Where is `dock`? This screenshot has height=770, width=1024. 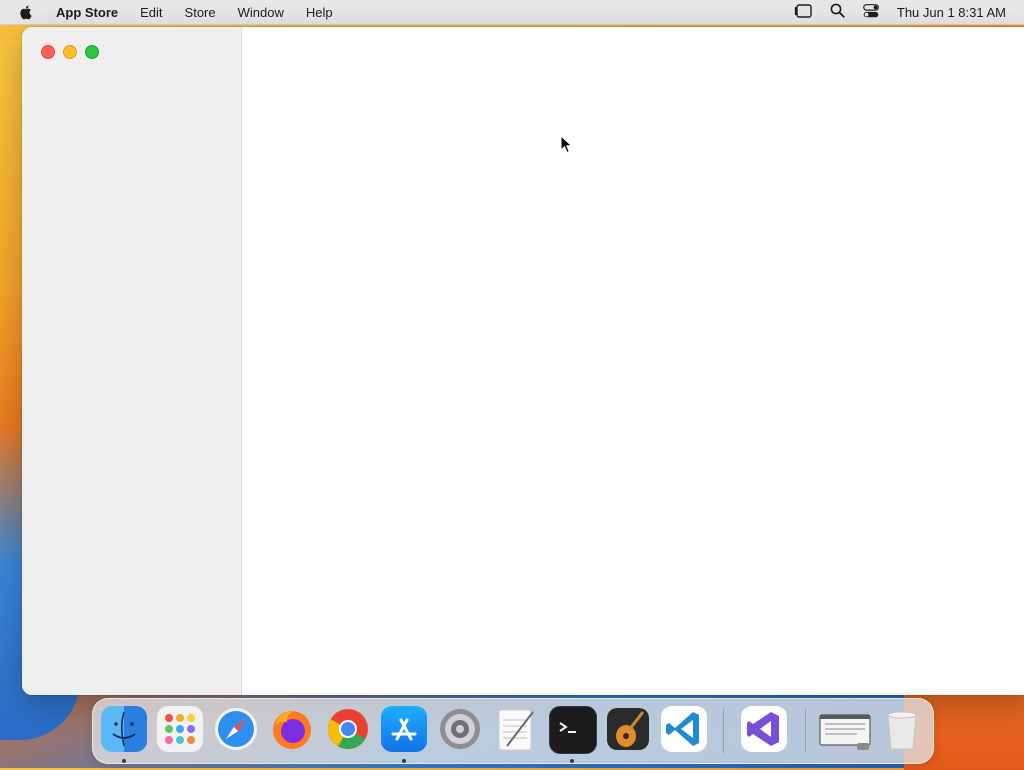 dock is located at coordinates (513, 731).